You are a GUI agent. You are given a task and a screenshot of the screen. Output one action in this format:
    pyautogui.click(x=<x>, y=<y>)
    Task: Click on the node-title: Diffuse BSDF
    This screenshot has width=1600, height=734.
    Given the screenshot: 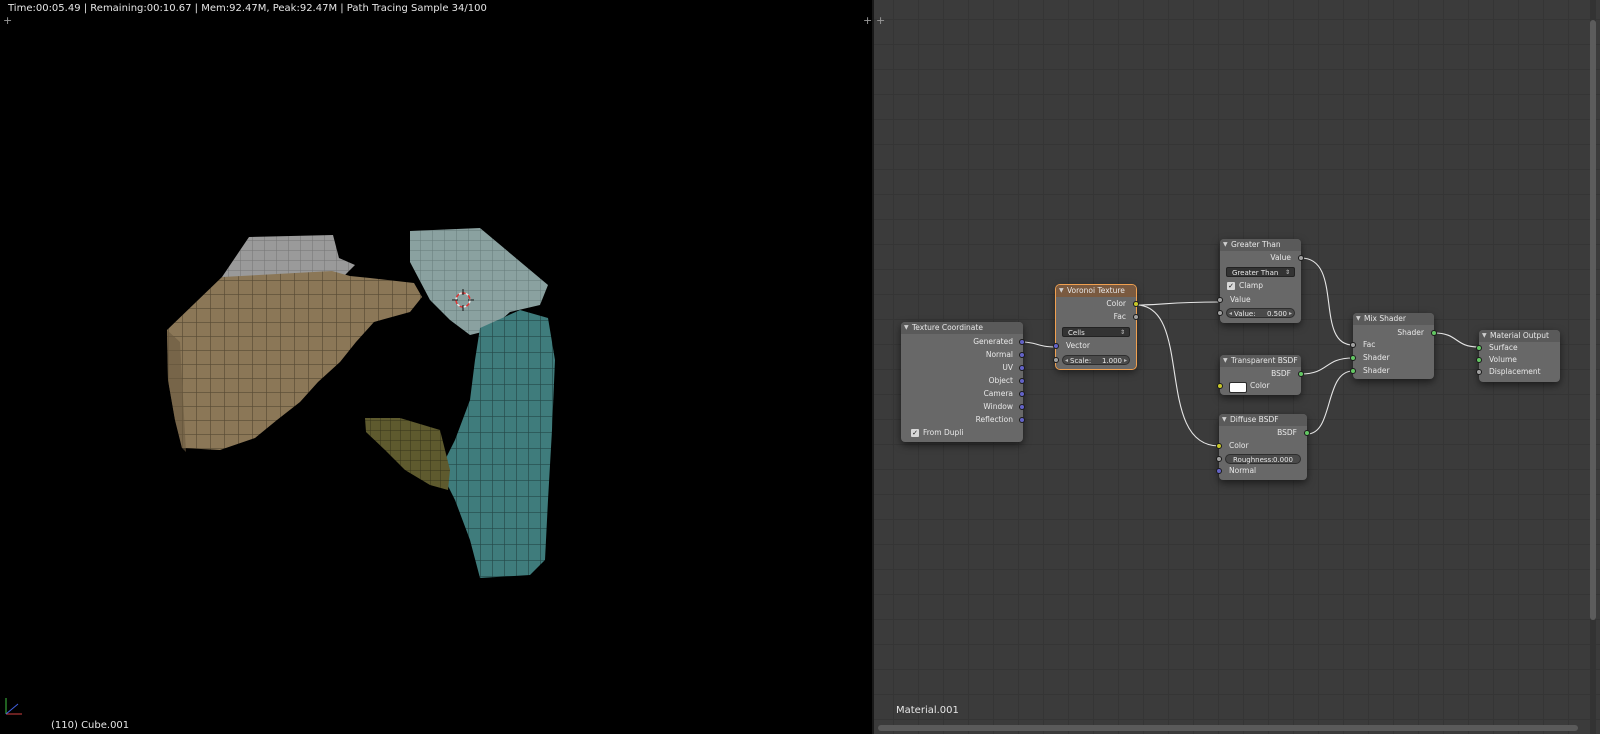 What is the action you would take?
    pyautogui.click(x=1254, y=419)
    